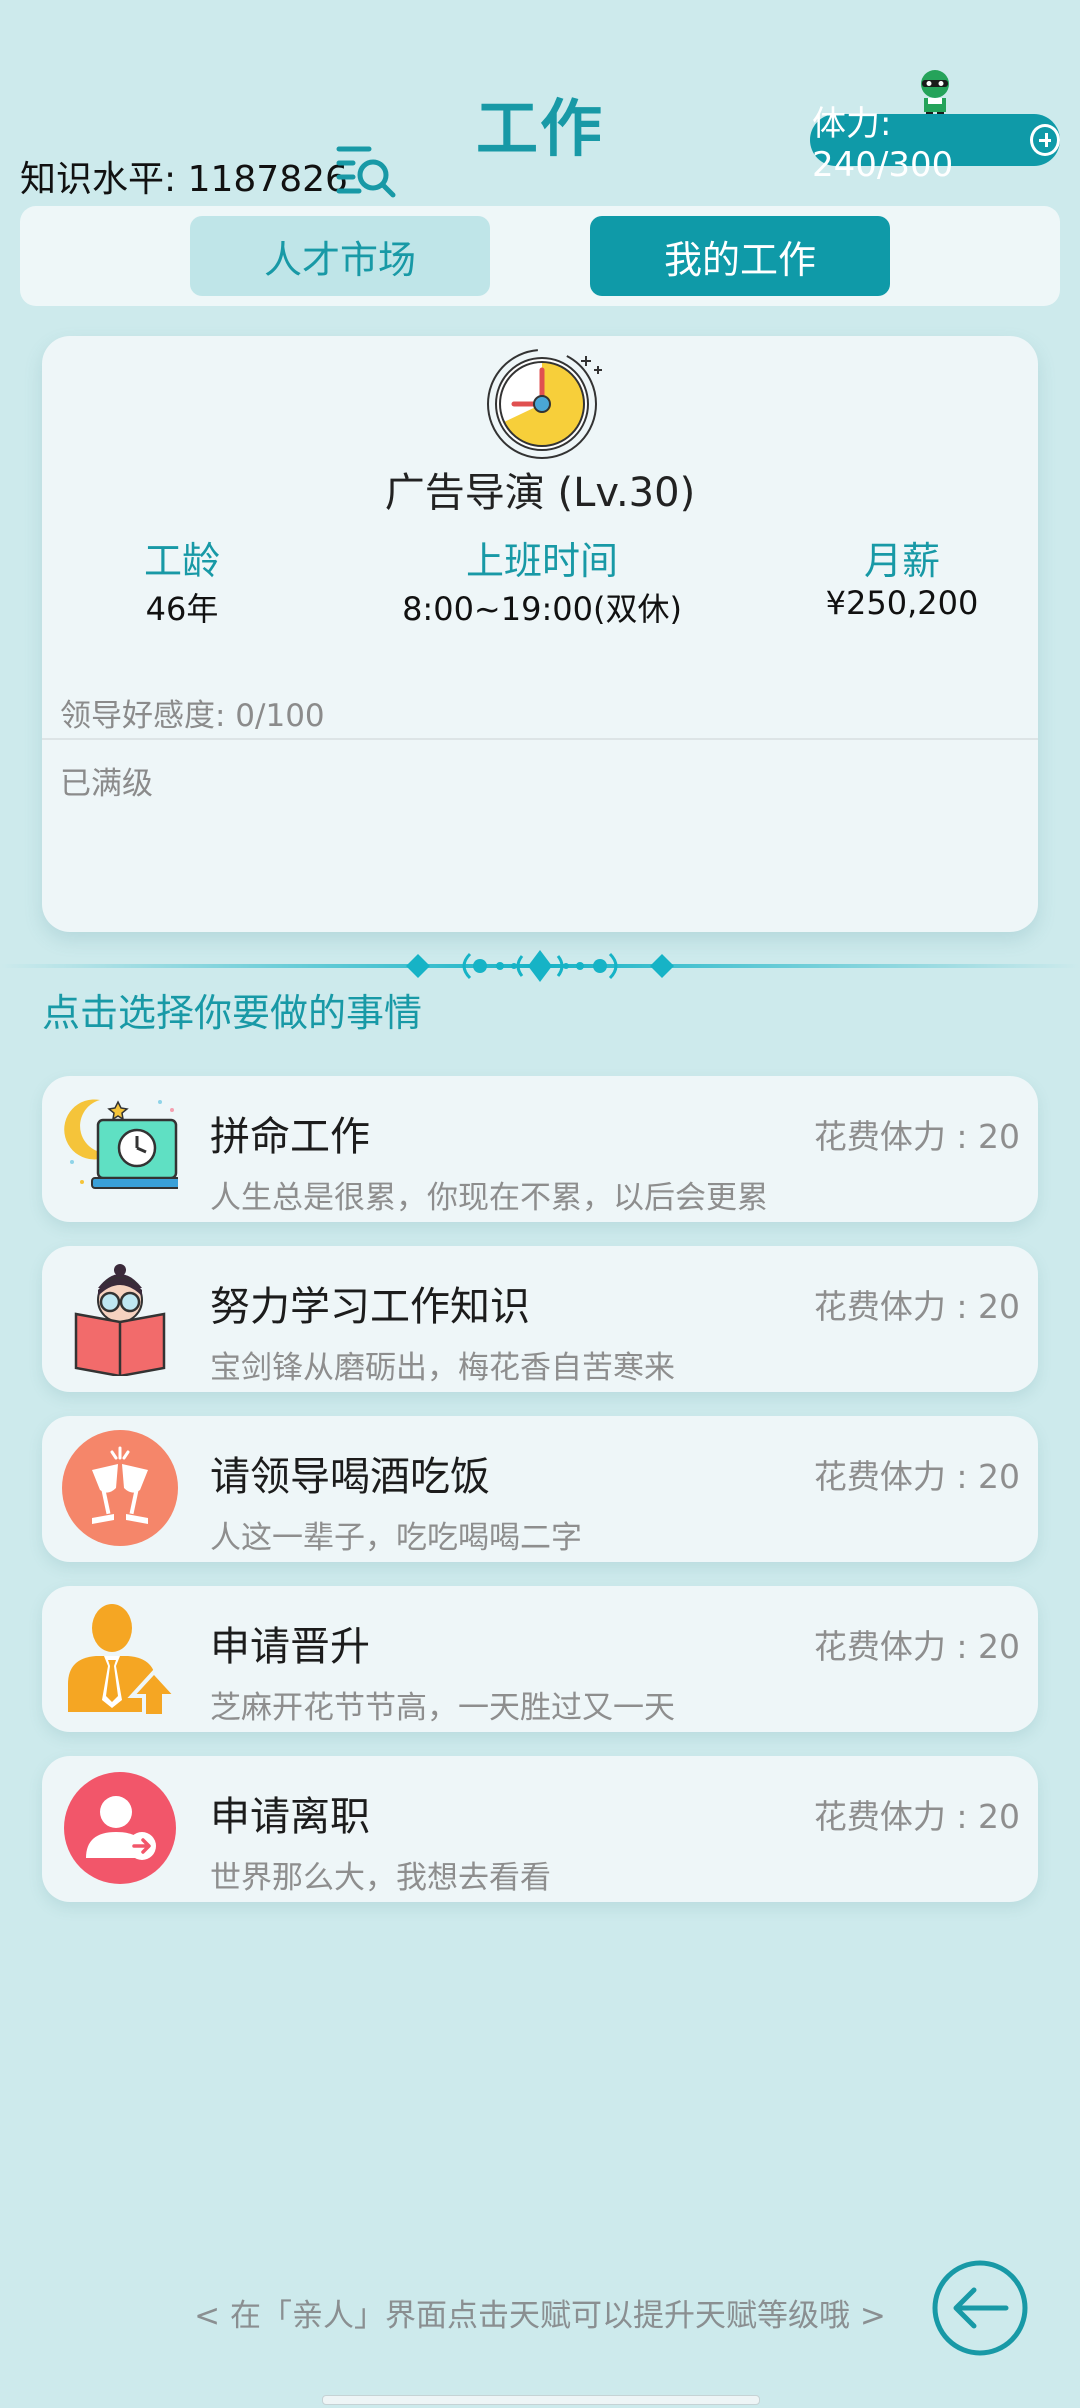 Image resolution: width=1080 pixels, height=2408 pixels. What do you see at coordinates (540, 2316) in the screenshot?
I see `footer-tip: < 在「亲人」界面点击天赋可以提升天赋等级哦 >` at bounding box center [540, 2316].